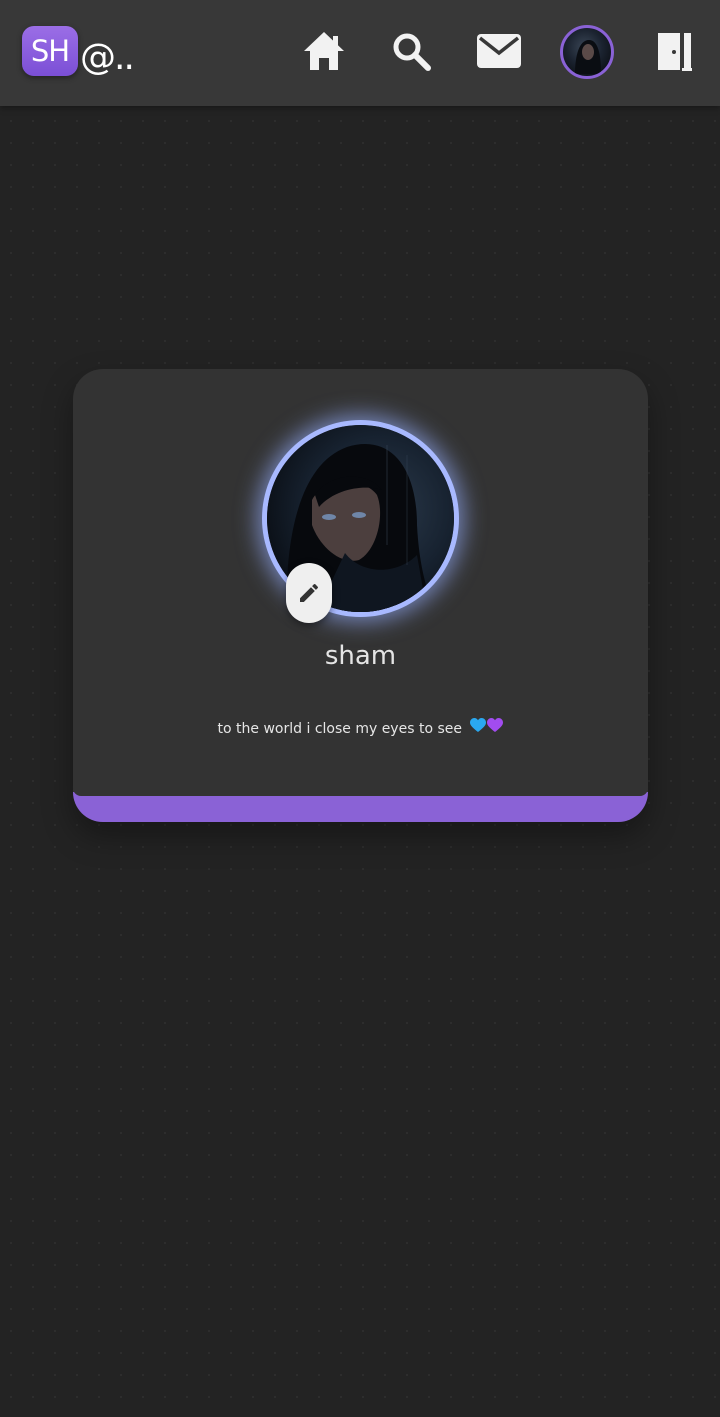 This screenshot has height=1417, width=720. I want to click on profile-avatar-button, so click(587, 52).